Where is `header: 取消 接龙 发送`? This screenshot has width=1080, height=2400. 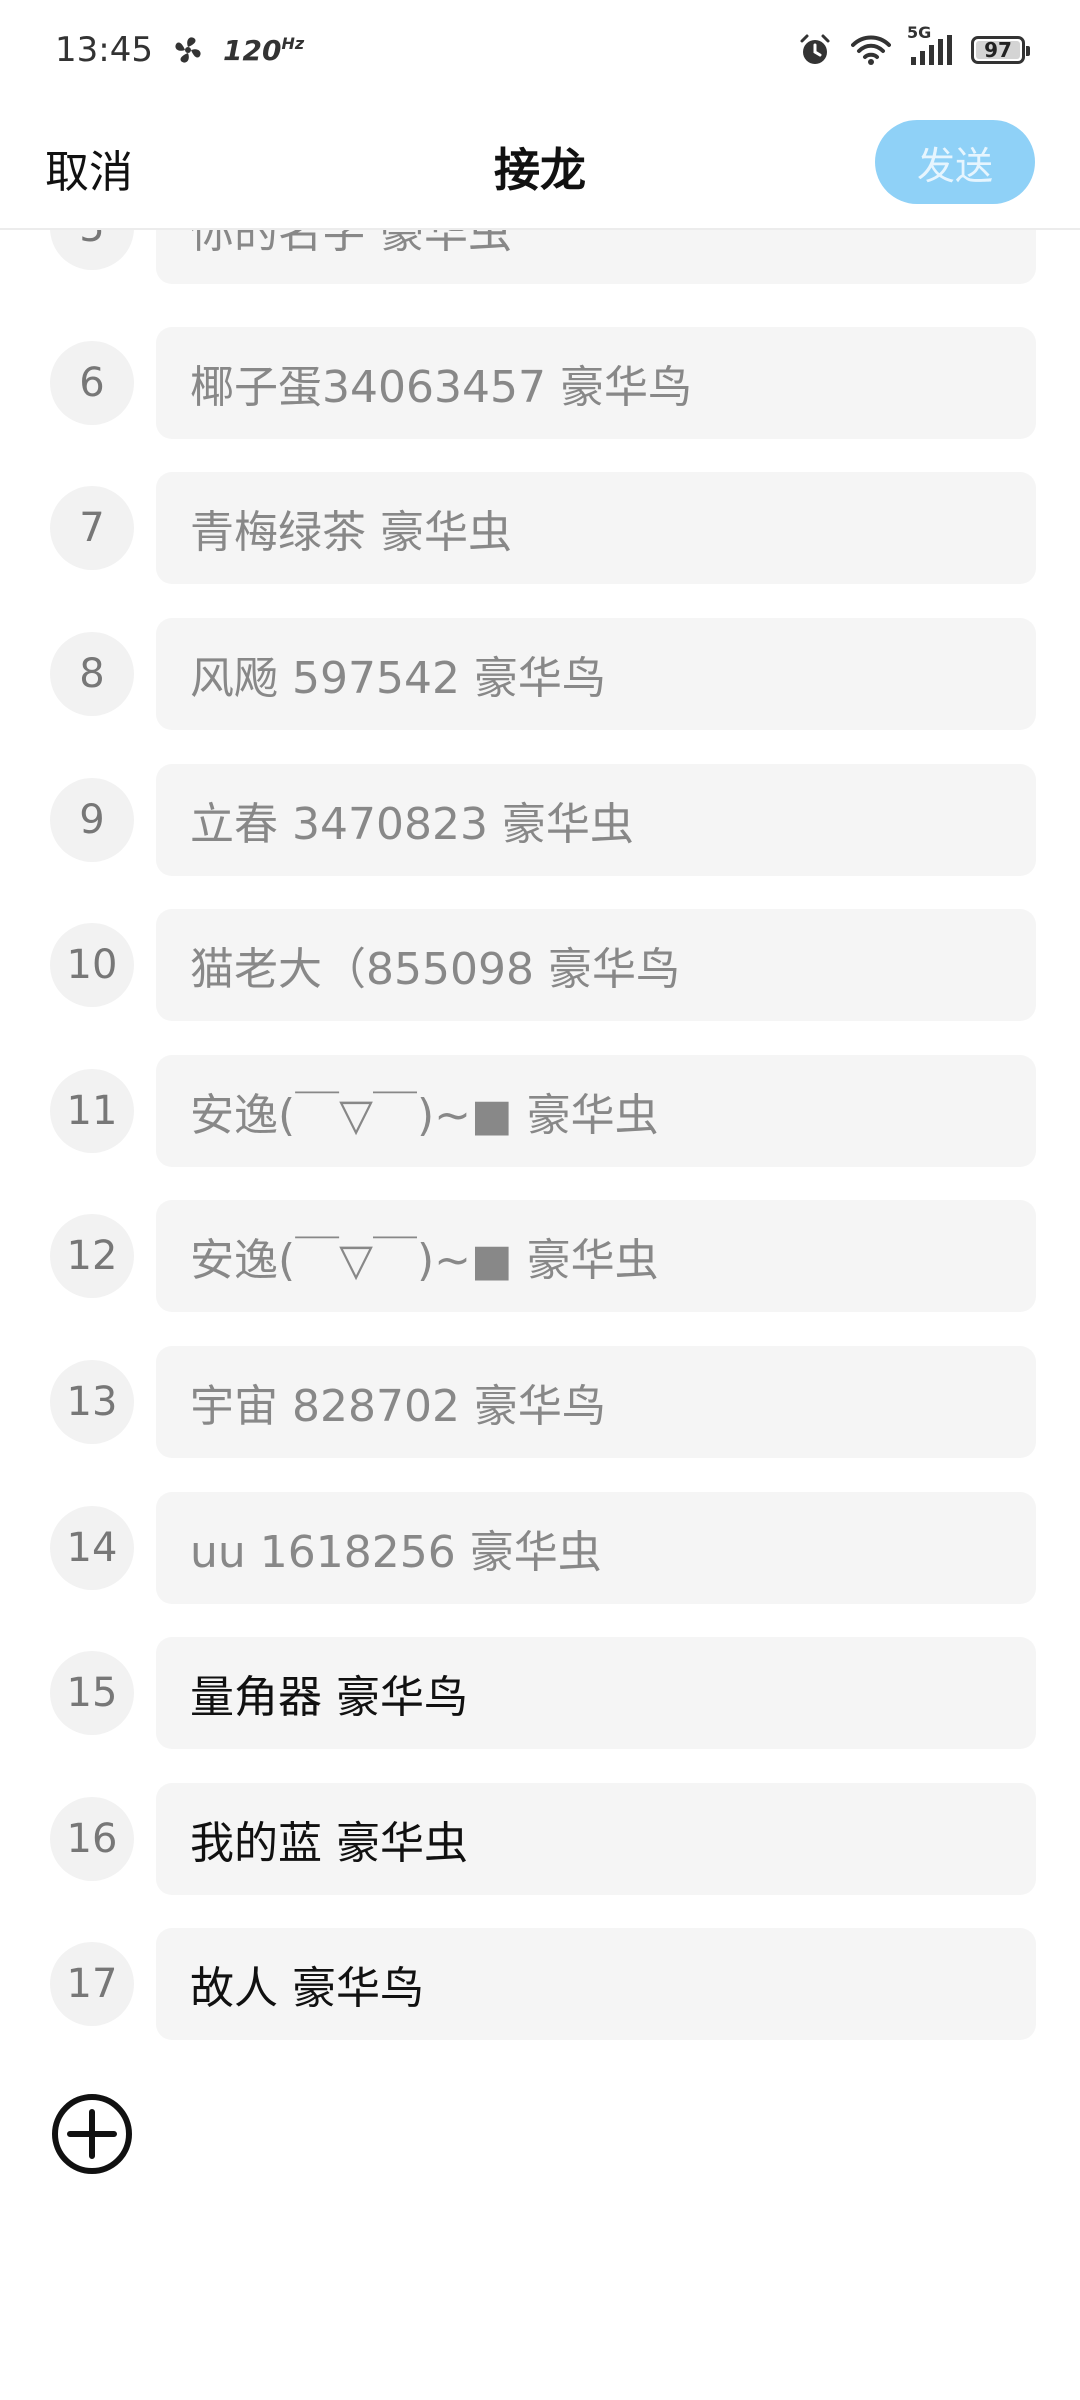
header: 取消 接龙 发送 is located at coordinates (540, 165).